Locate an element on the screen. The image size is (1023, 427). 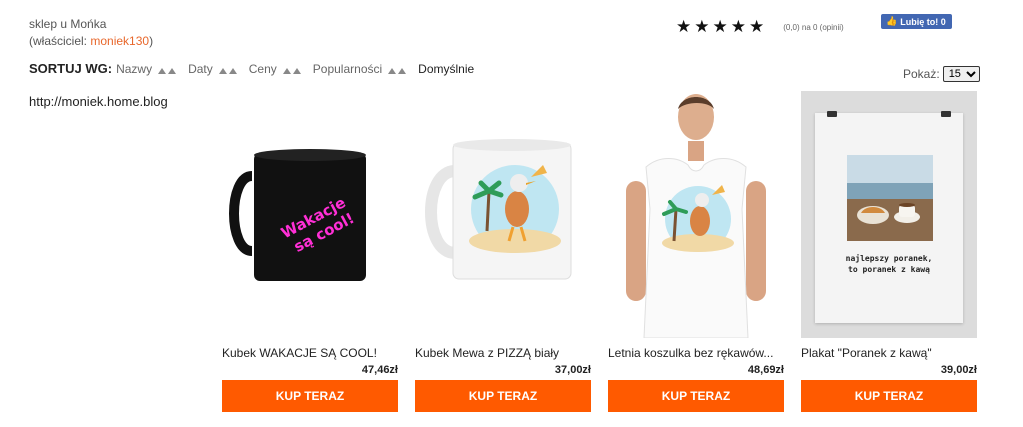
product-image-mug-black: Wakacje są cool! is located at coordinates (310, 214).